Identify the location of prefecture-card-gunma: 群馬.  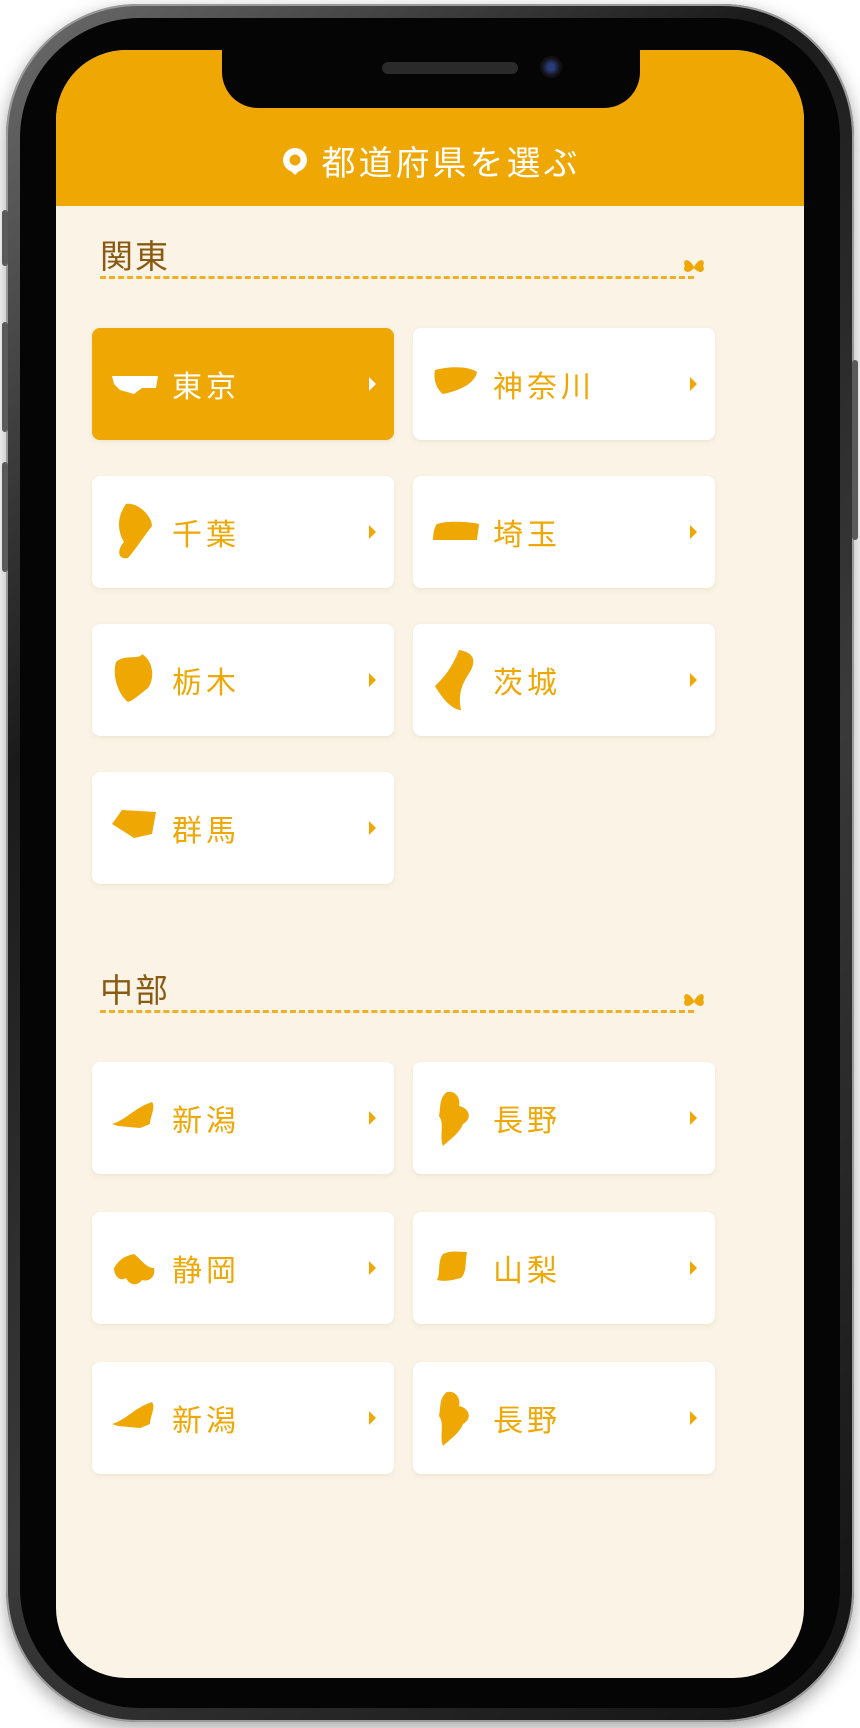
(243, 828).